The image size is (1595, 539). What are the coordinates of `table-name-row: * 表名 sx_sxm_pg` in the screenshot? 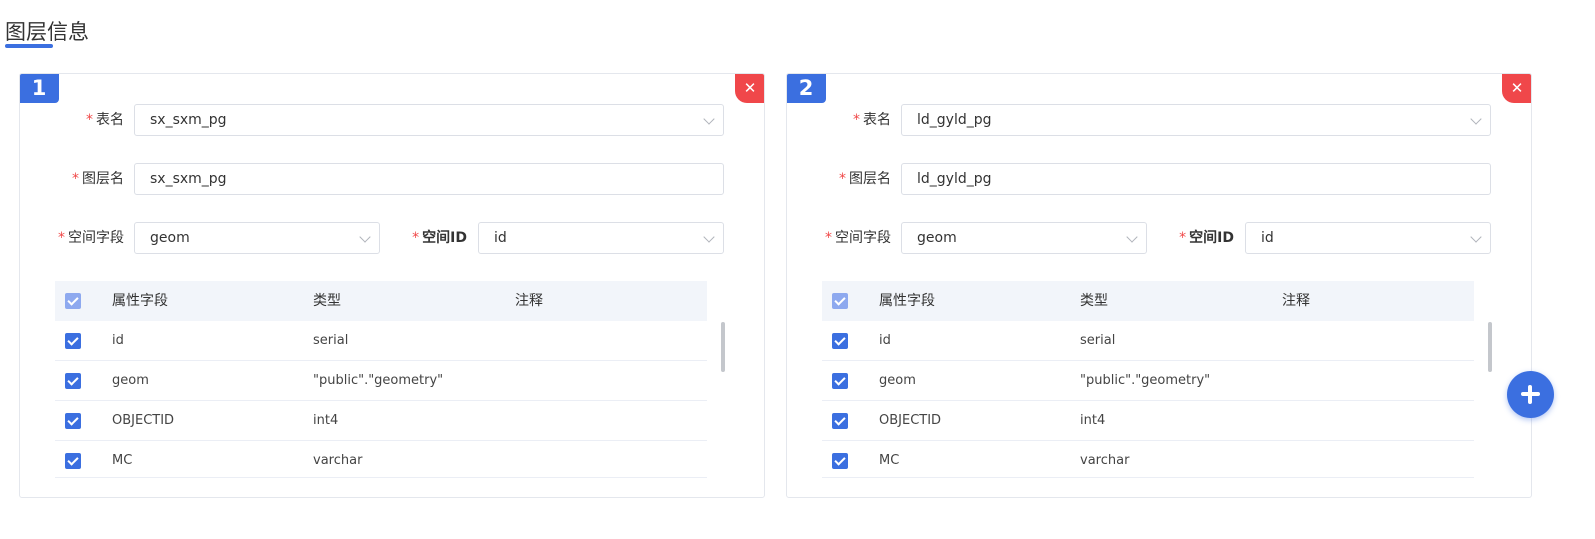 It's located at (392, 120).